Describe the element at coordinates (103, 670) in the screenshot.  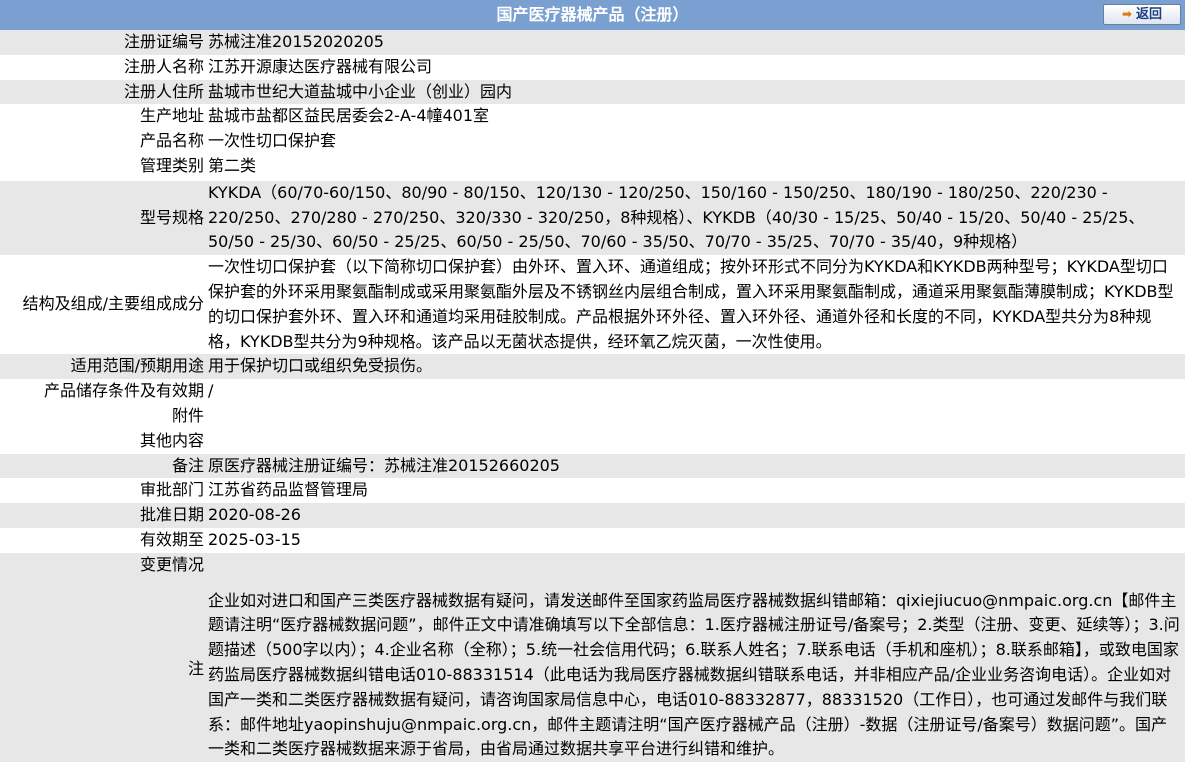
I see `note-label: 注` at that location.